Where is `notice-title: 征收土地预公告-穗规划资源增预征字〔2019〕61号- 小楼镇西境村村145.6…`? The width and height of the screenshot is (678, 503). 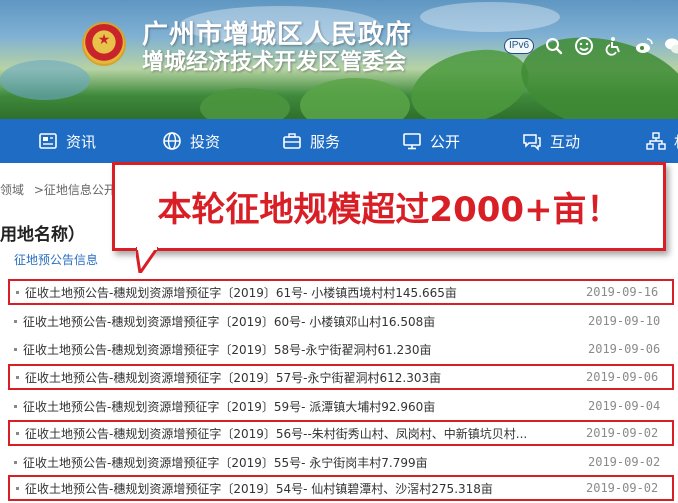 notice-title: 征收土地预公告-穗规划资源增预征字〔2019〕61号- 小楼镇西境村村145.6… is located at coordinates (305, 292).